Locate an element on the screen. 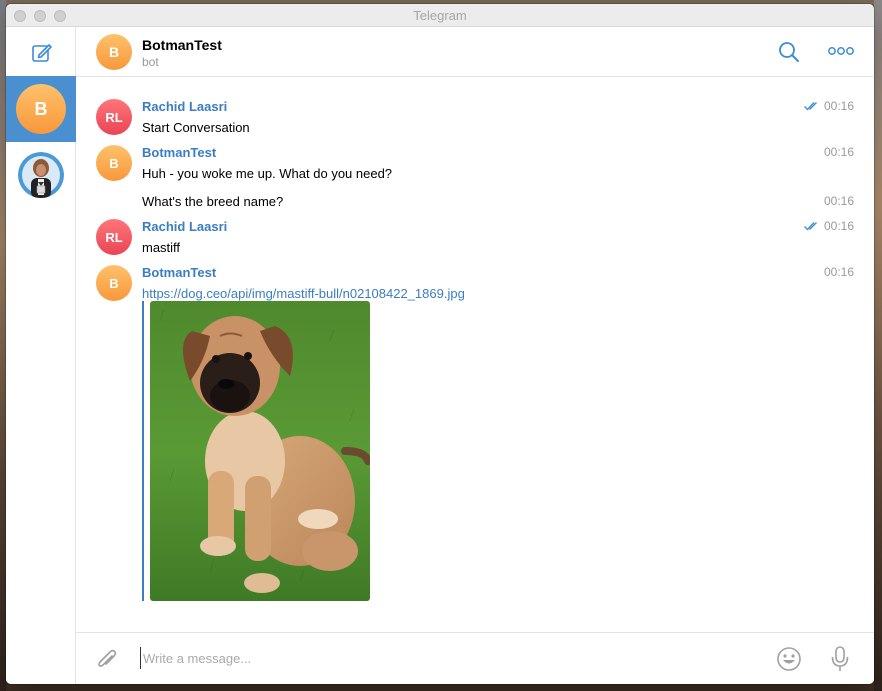  message-text: What's the breed name? is located at coordinates (213, 201).